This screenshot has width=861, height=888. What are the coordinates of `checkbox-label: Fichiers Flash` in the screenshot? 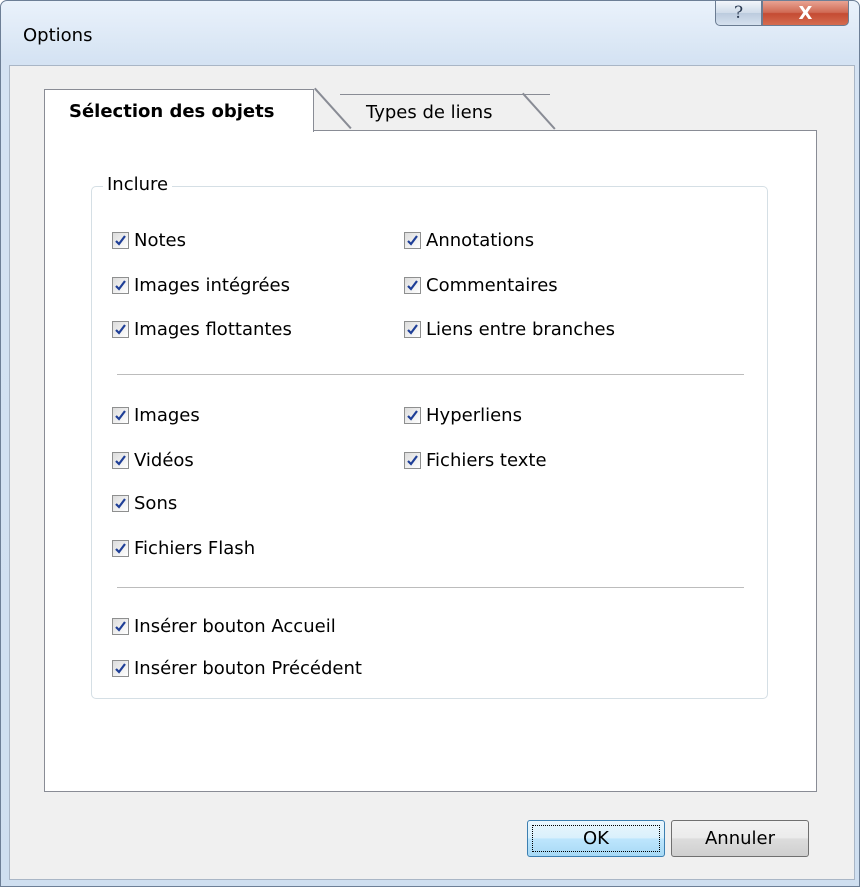 It's located at (195, 548).